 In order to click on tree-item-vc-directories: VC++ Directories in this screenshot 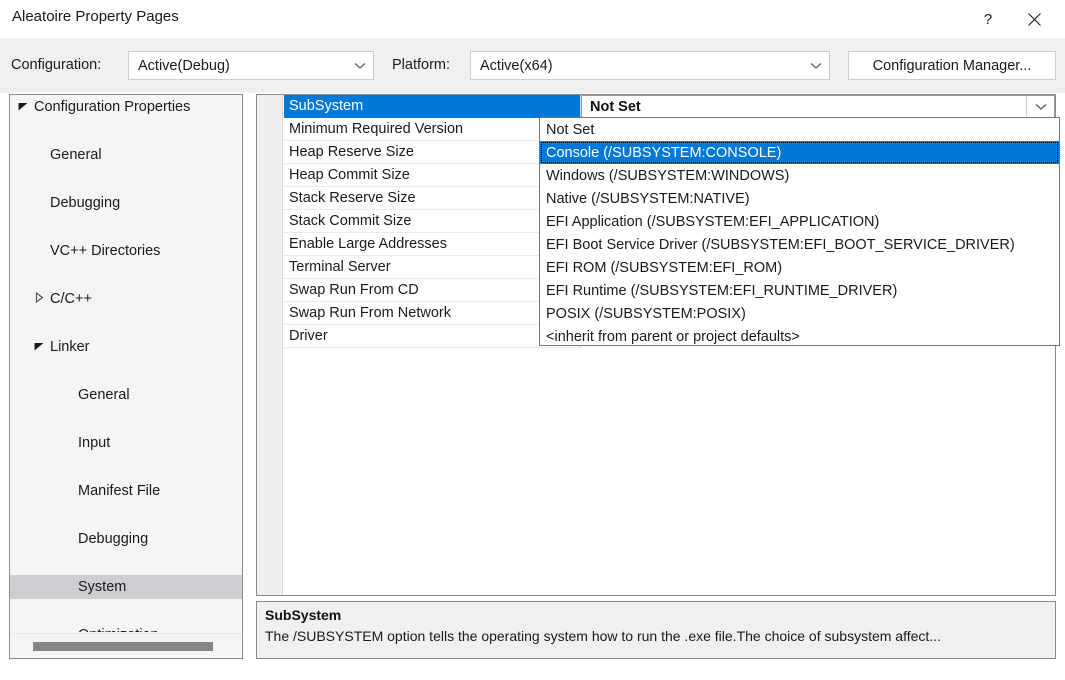, I will do `click(126, 251)`.